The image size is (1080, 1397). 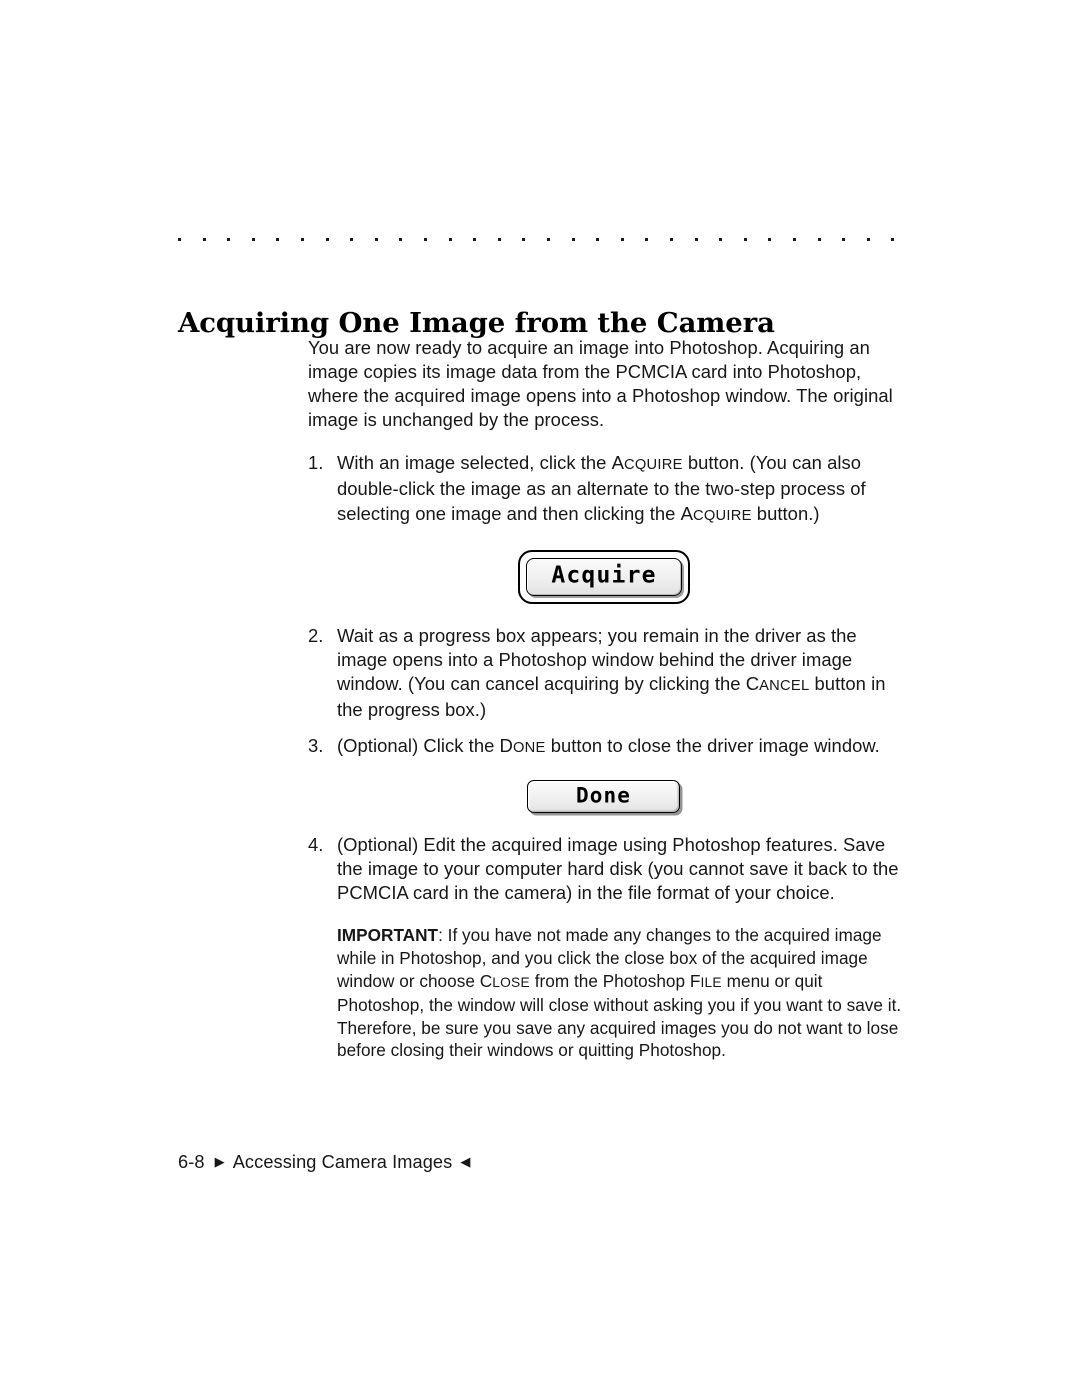 I want to click on decorative-dot-rule, so click(x=536, y=240).